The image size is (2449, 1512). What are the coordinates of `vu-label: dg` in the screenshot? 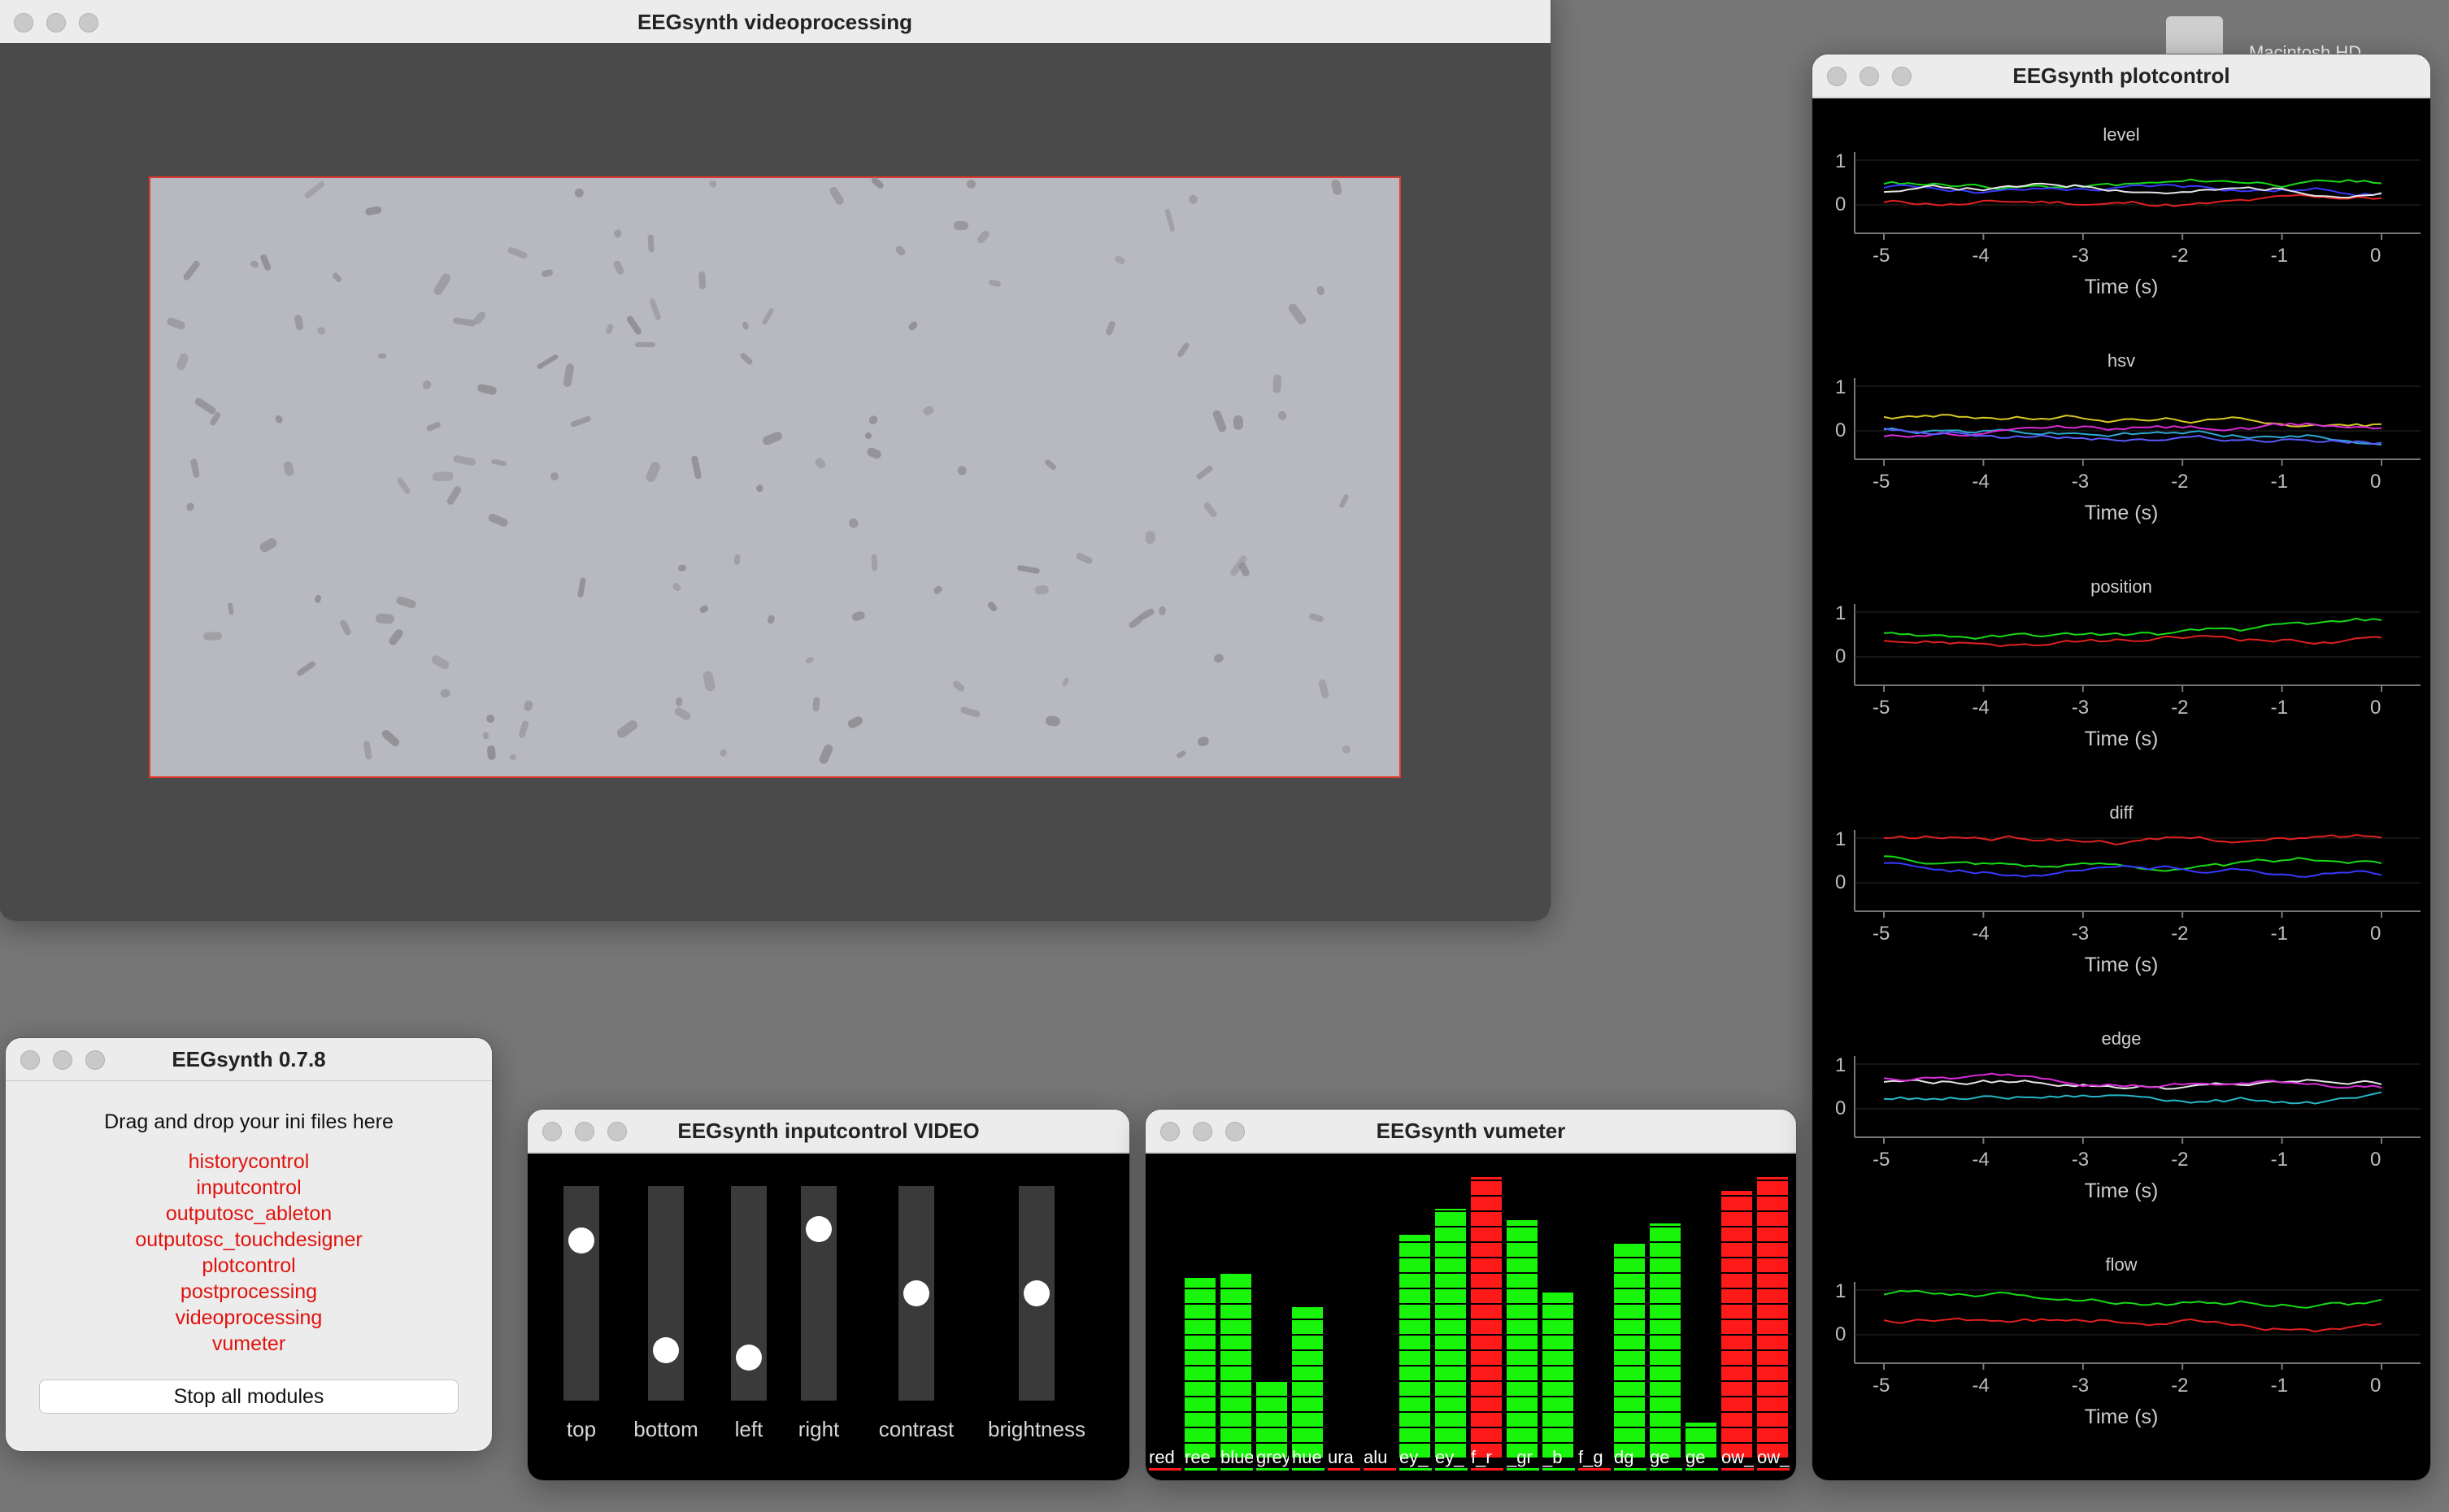 It's located at (1630, 1459).